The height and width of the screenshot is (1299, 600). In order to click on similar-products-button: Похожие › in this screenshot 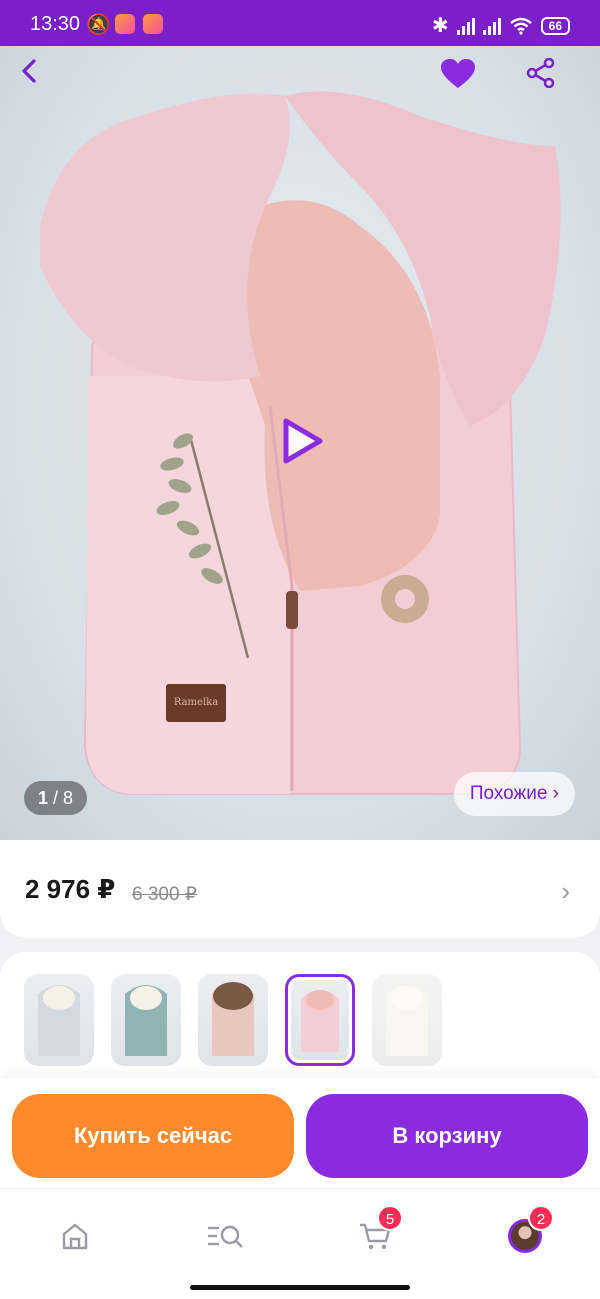, I will do `click(514, 794)`.